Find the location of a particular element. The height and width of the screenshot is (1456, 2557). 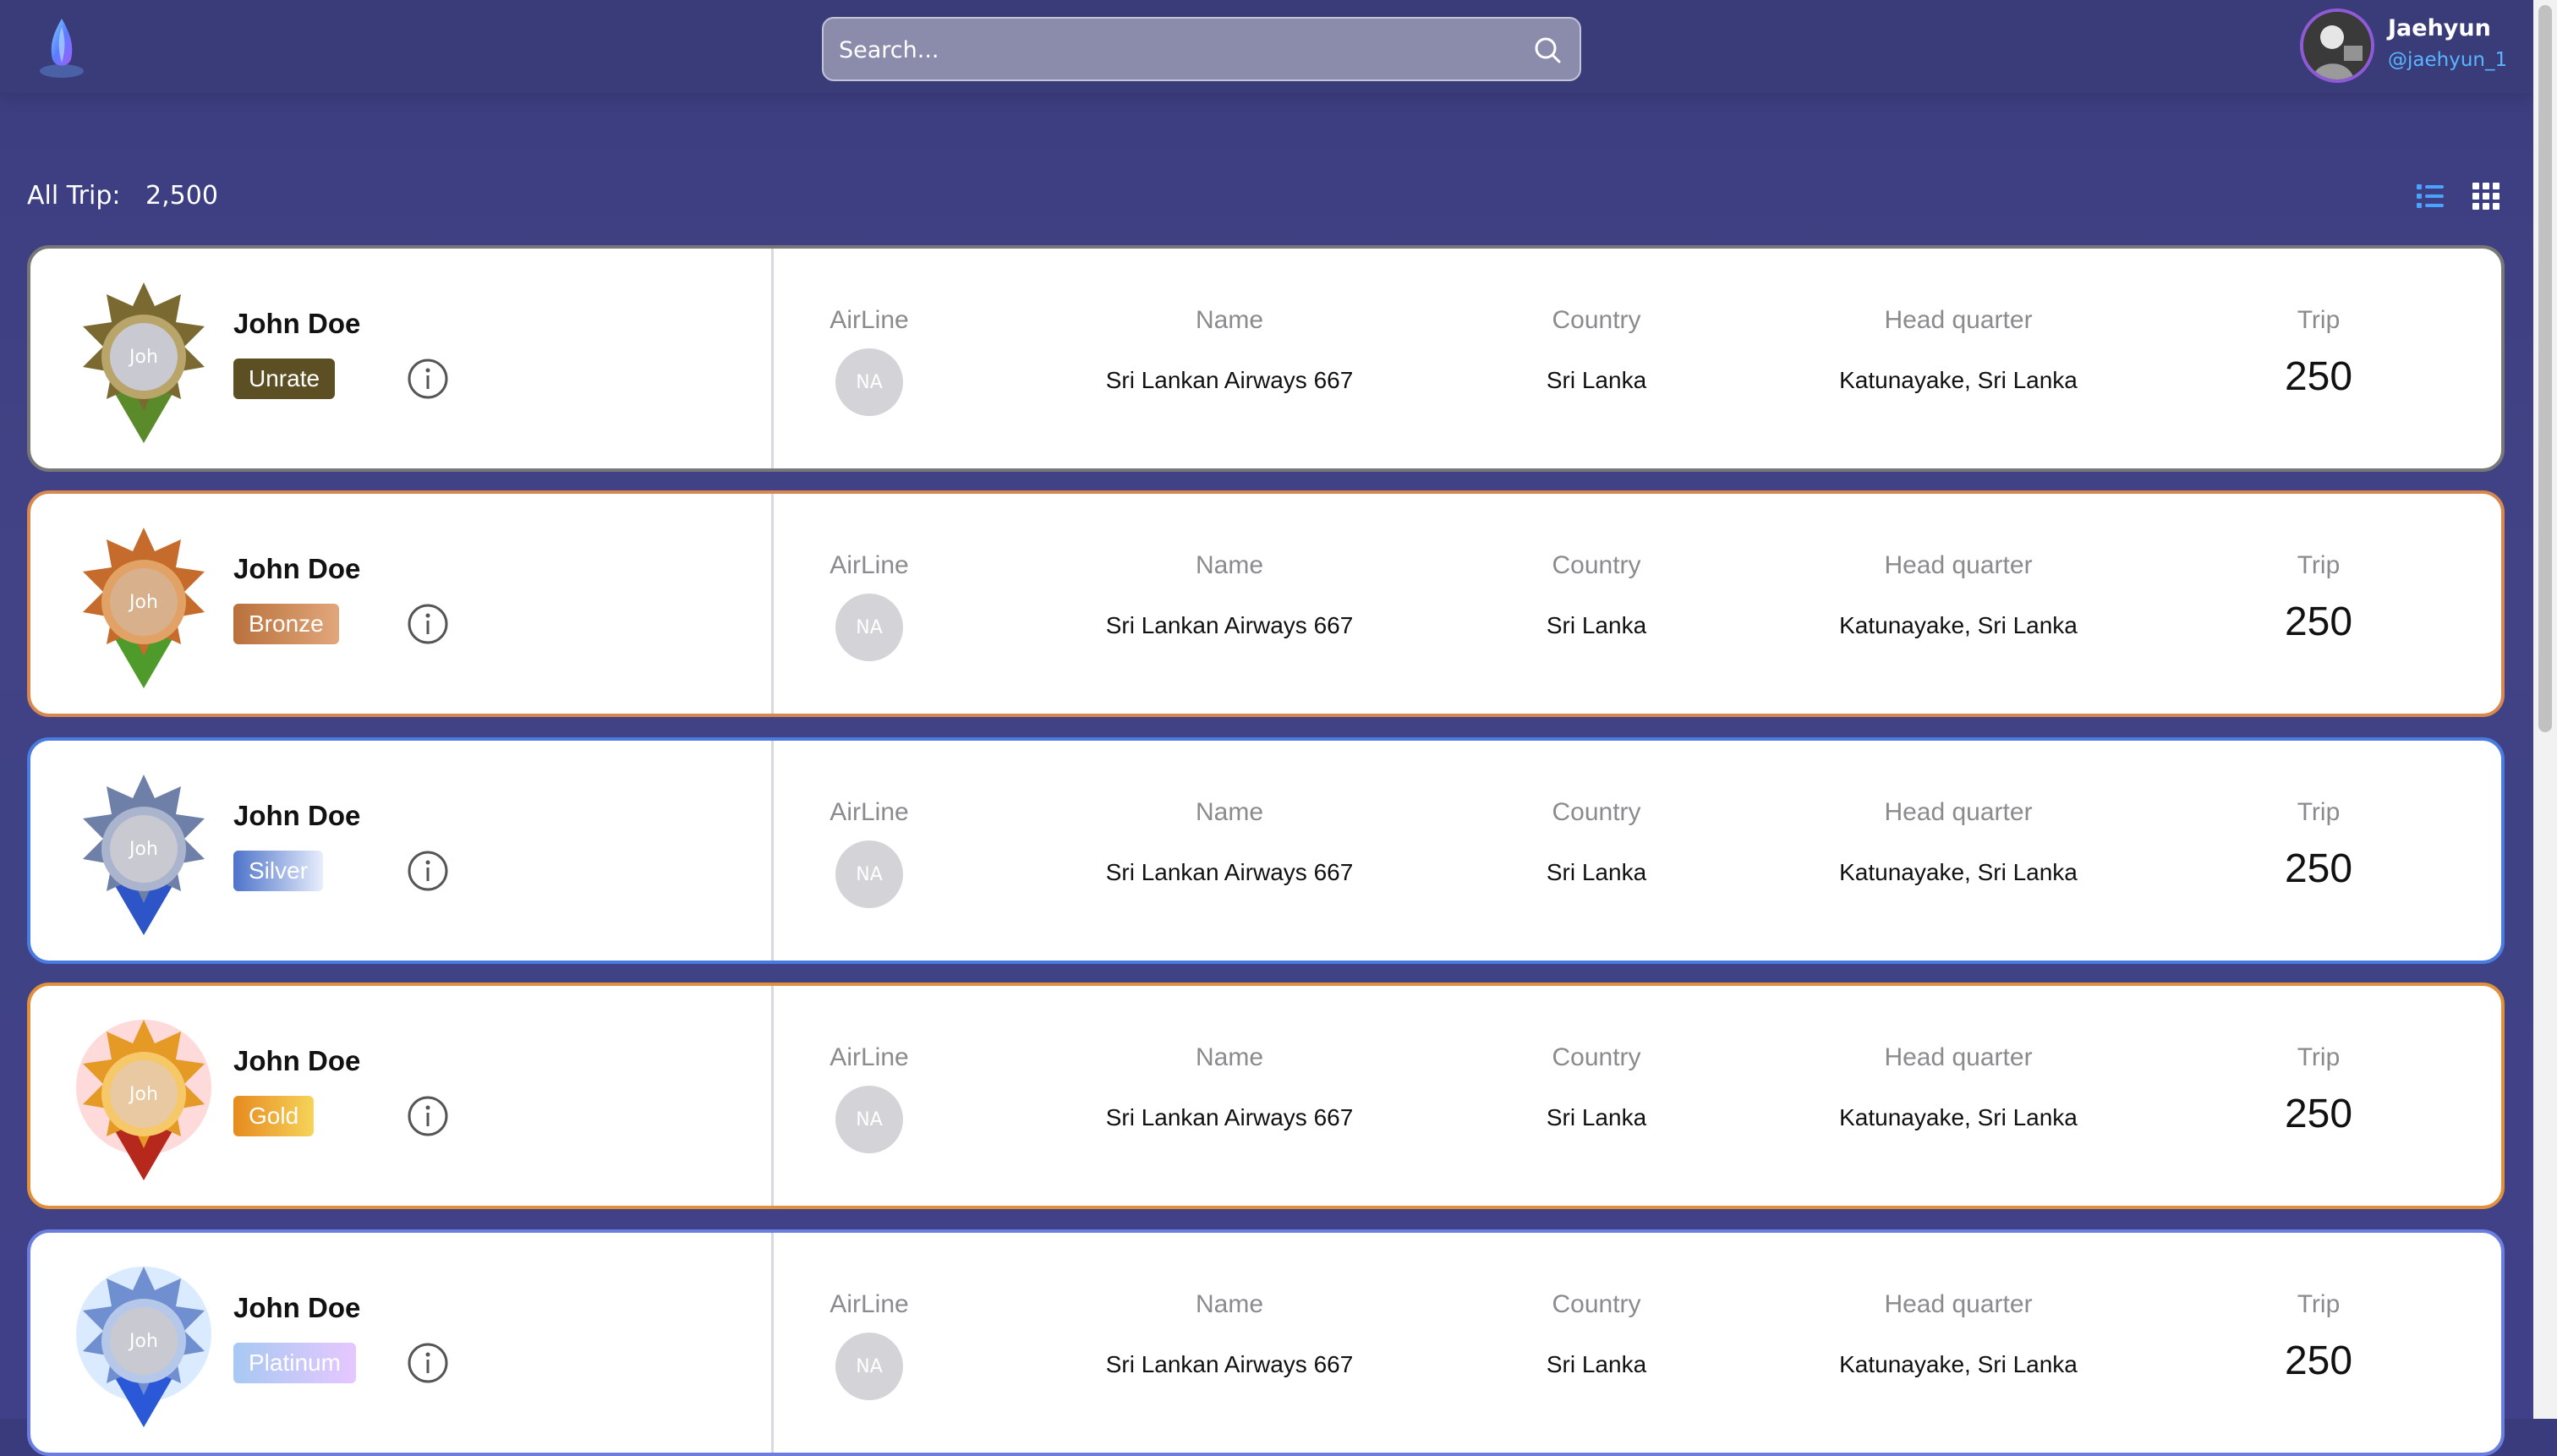

user-avatar is located at coordinates (2337, 45).